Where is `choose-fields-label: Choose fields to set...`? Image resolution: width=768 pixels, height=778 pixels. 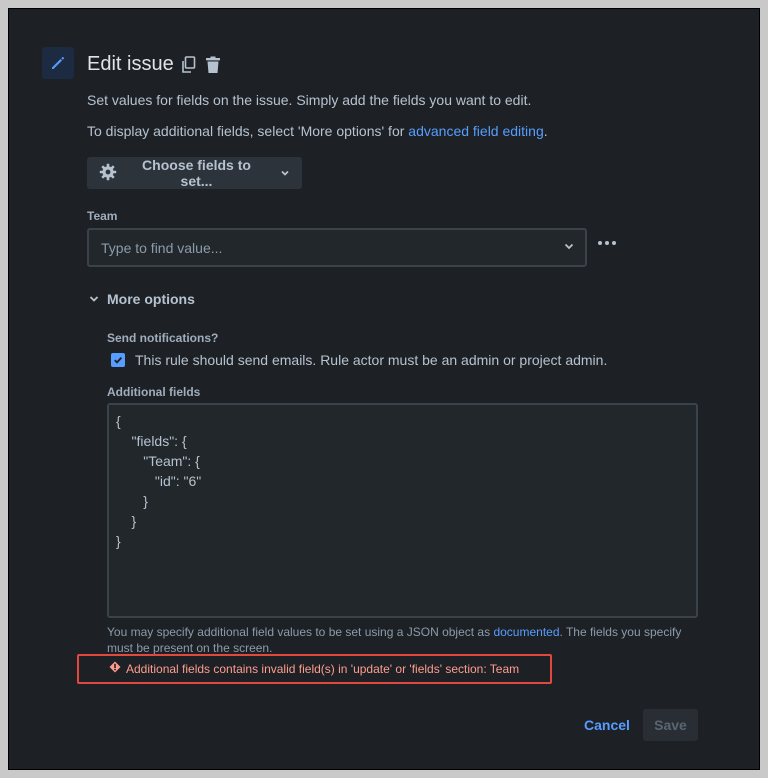 choose-fields-label: Choose fields to set... is located at coordinates (196, 173).